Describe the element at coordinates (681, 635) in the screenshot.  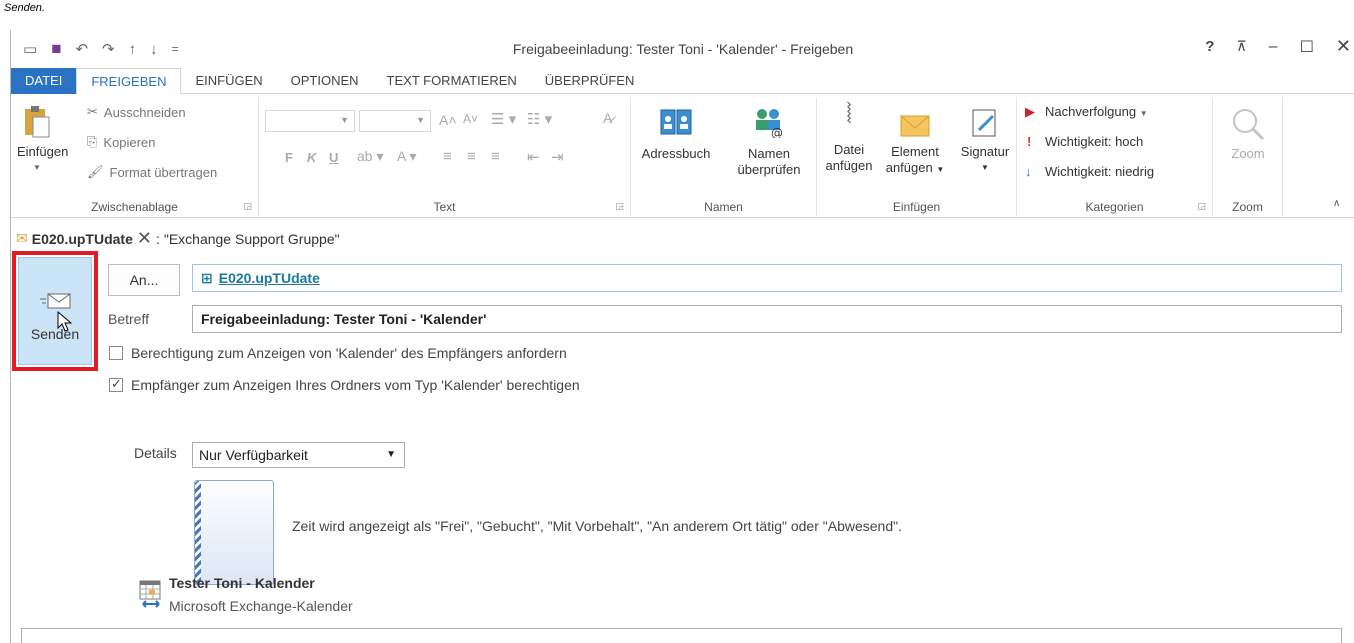
I see `message-body` at that location.